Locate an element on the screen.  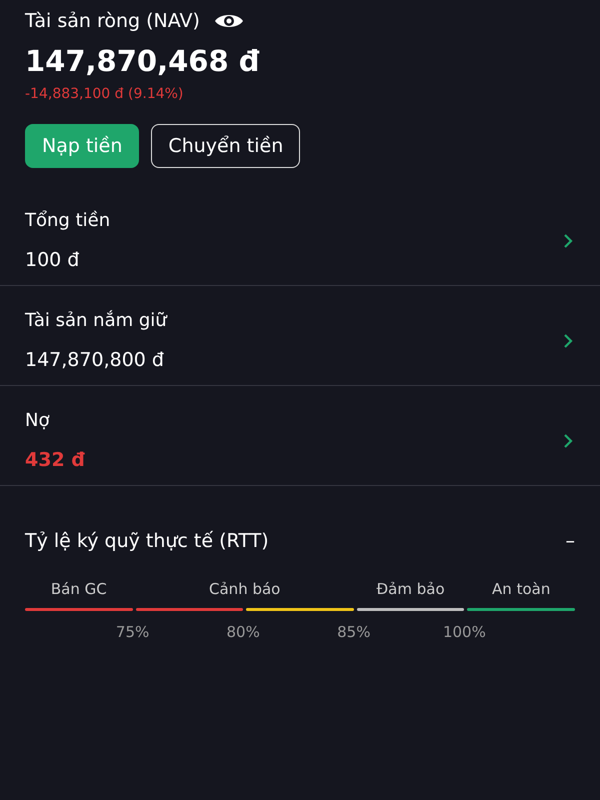
row-value: 147,870,800 đ is located at coordinates (95, 360).